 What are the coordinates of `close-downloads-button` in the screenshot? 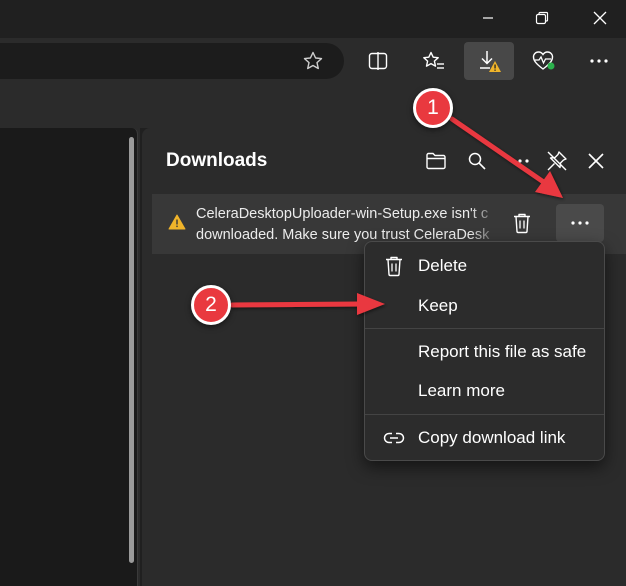 It's located at (596, 161).